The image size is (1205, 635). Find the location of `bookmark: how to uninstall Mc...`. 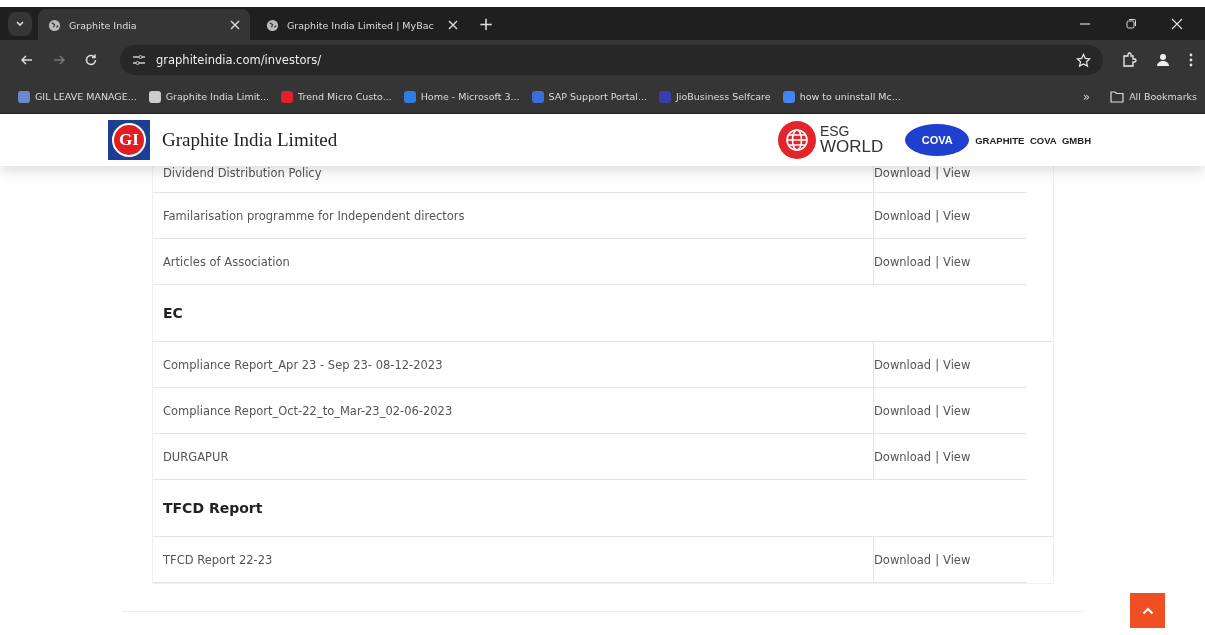

bookmark: how to uninstall Mc... is located at coordinates (841, 96).